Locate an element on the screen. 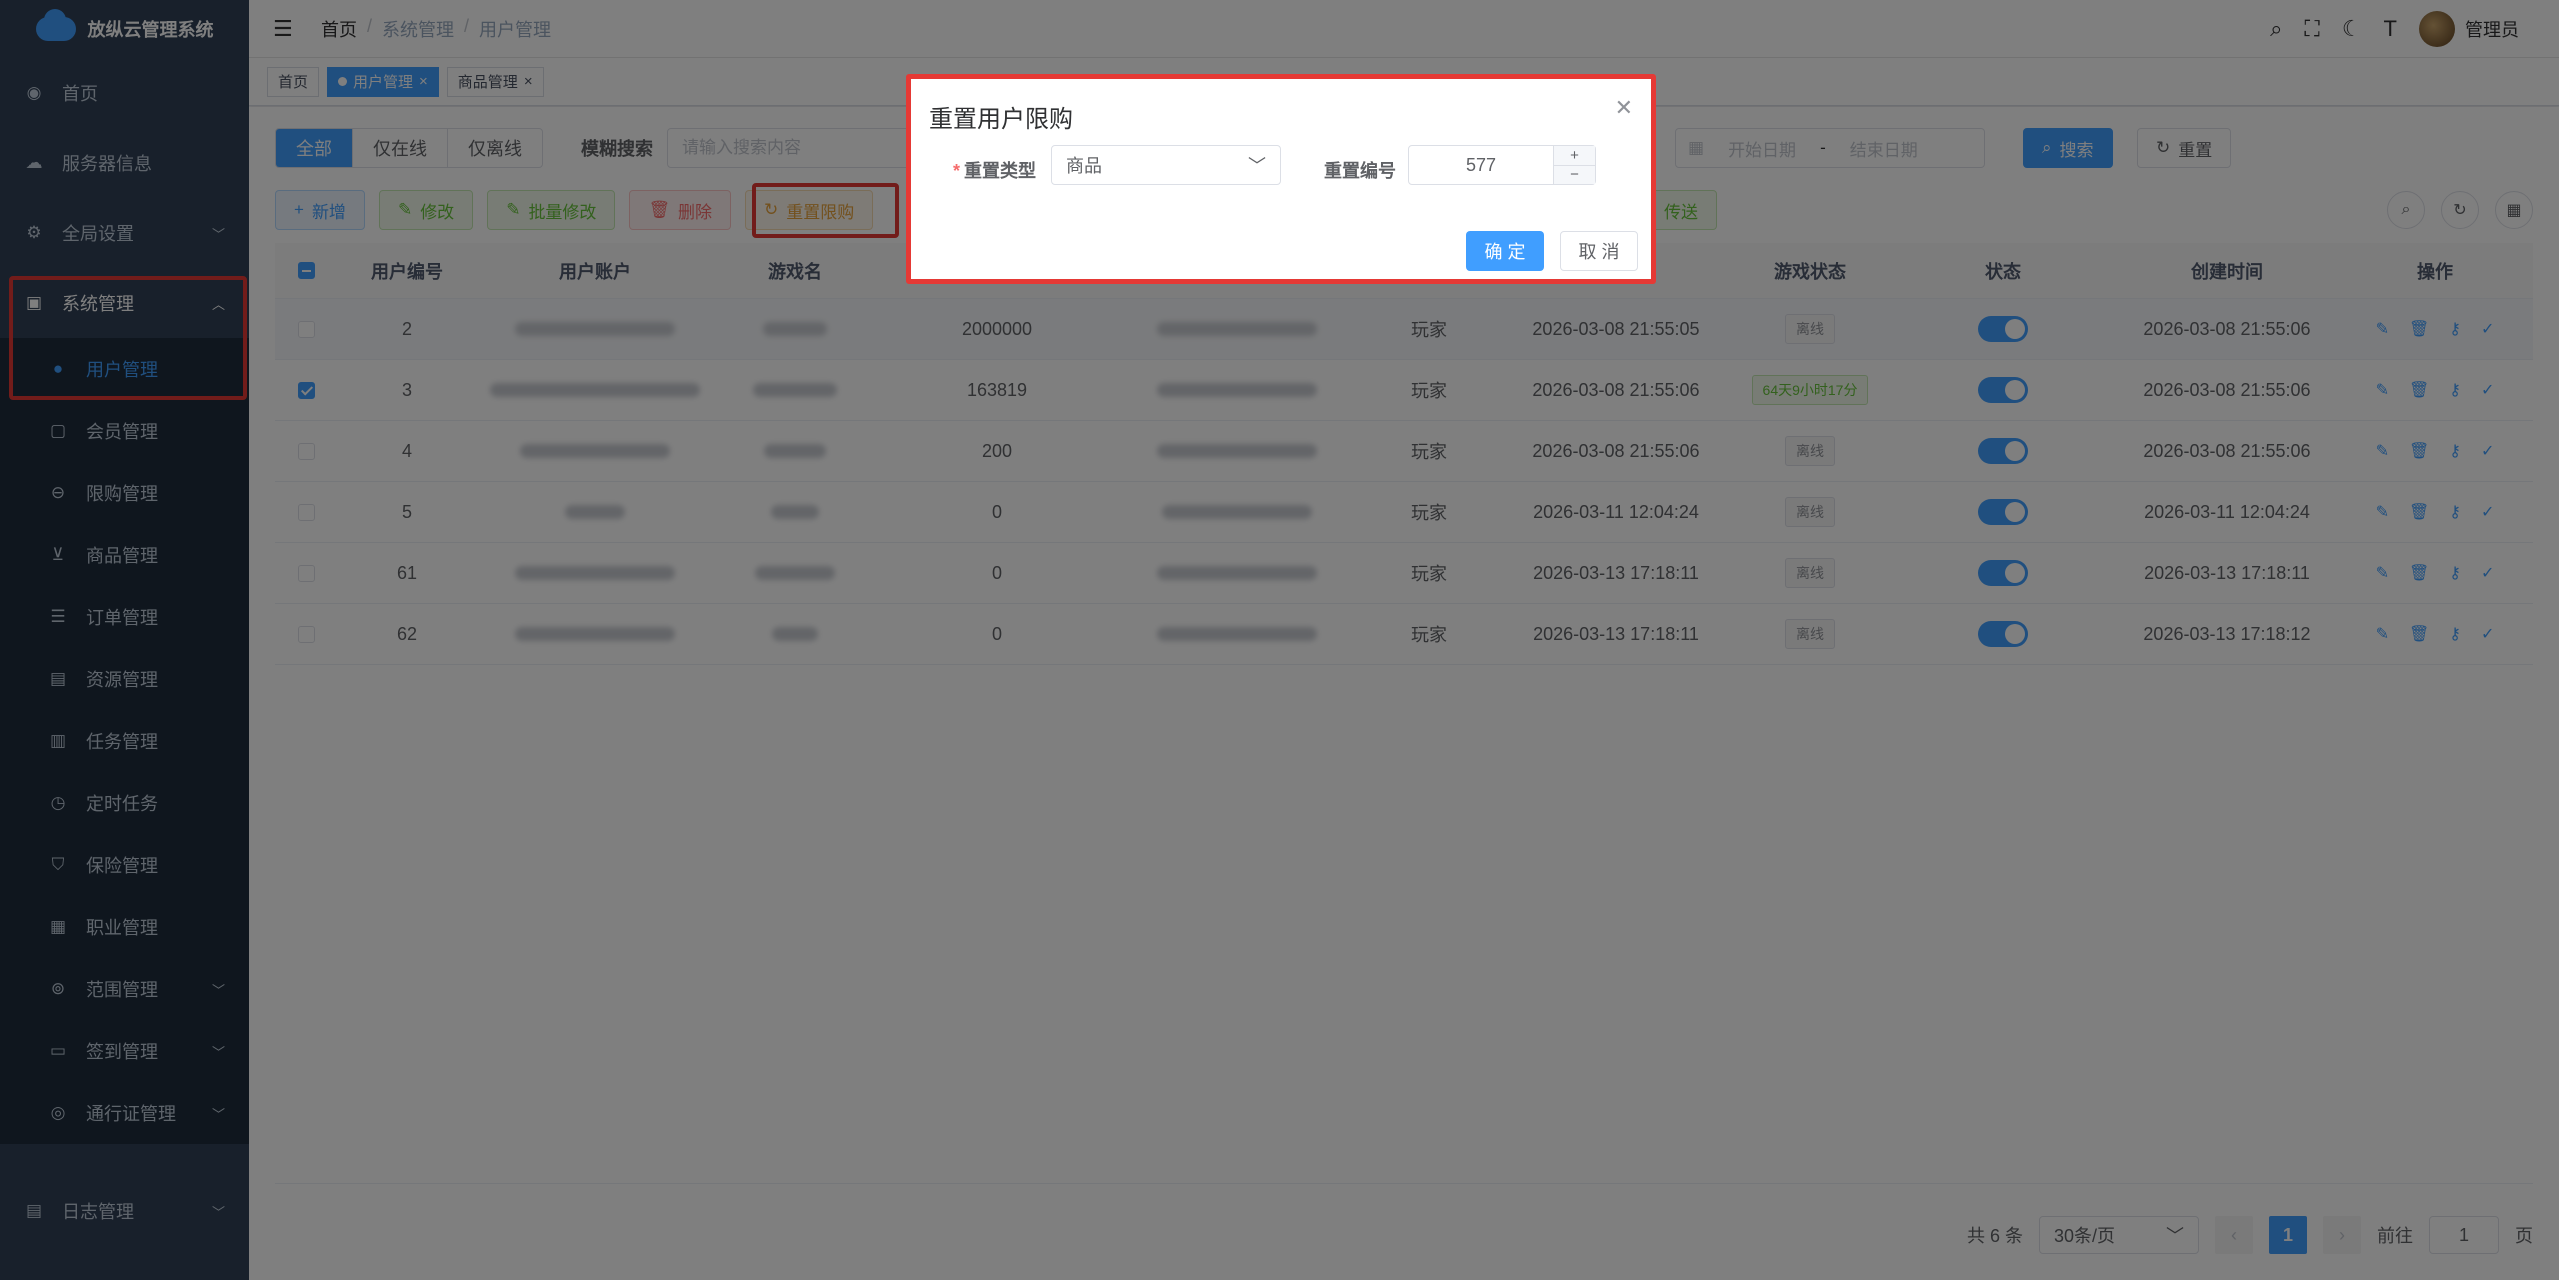 The width and height of the screenshot is (2559, 1280). reset-number-stepper: 577 + − is located at coordinates (1502, 165).